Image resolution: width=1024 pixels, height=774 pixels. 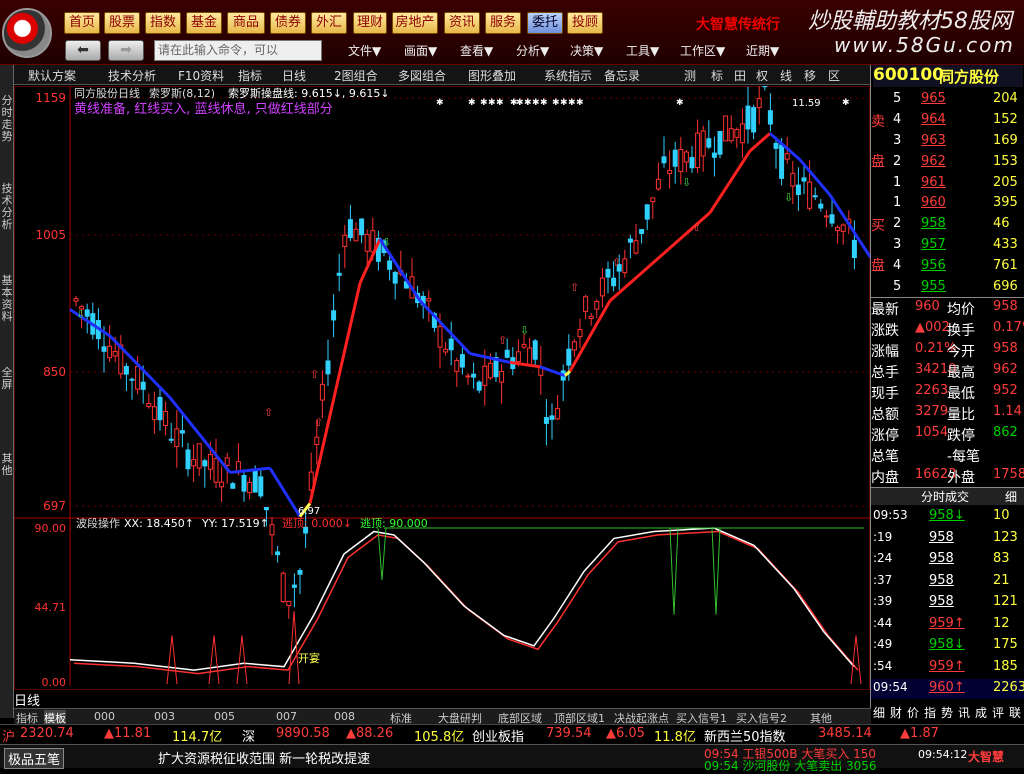 What do you see at coordinates (294, 75) in the screenshot?
I see `toolbar-item: 日线` at bounding box center [294, 75].